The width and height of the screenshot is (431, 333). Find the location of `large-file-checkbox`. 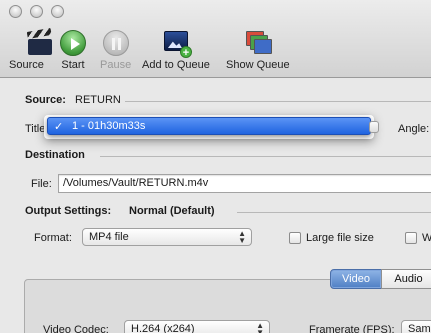

large-file-checkbox is located at coordinates (295, 238).